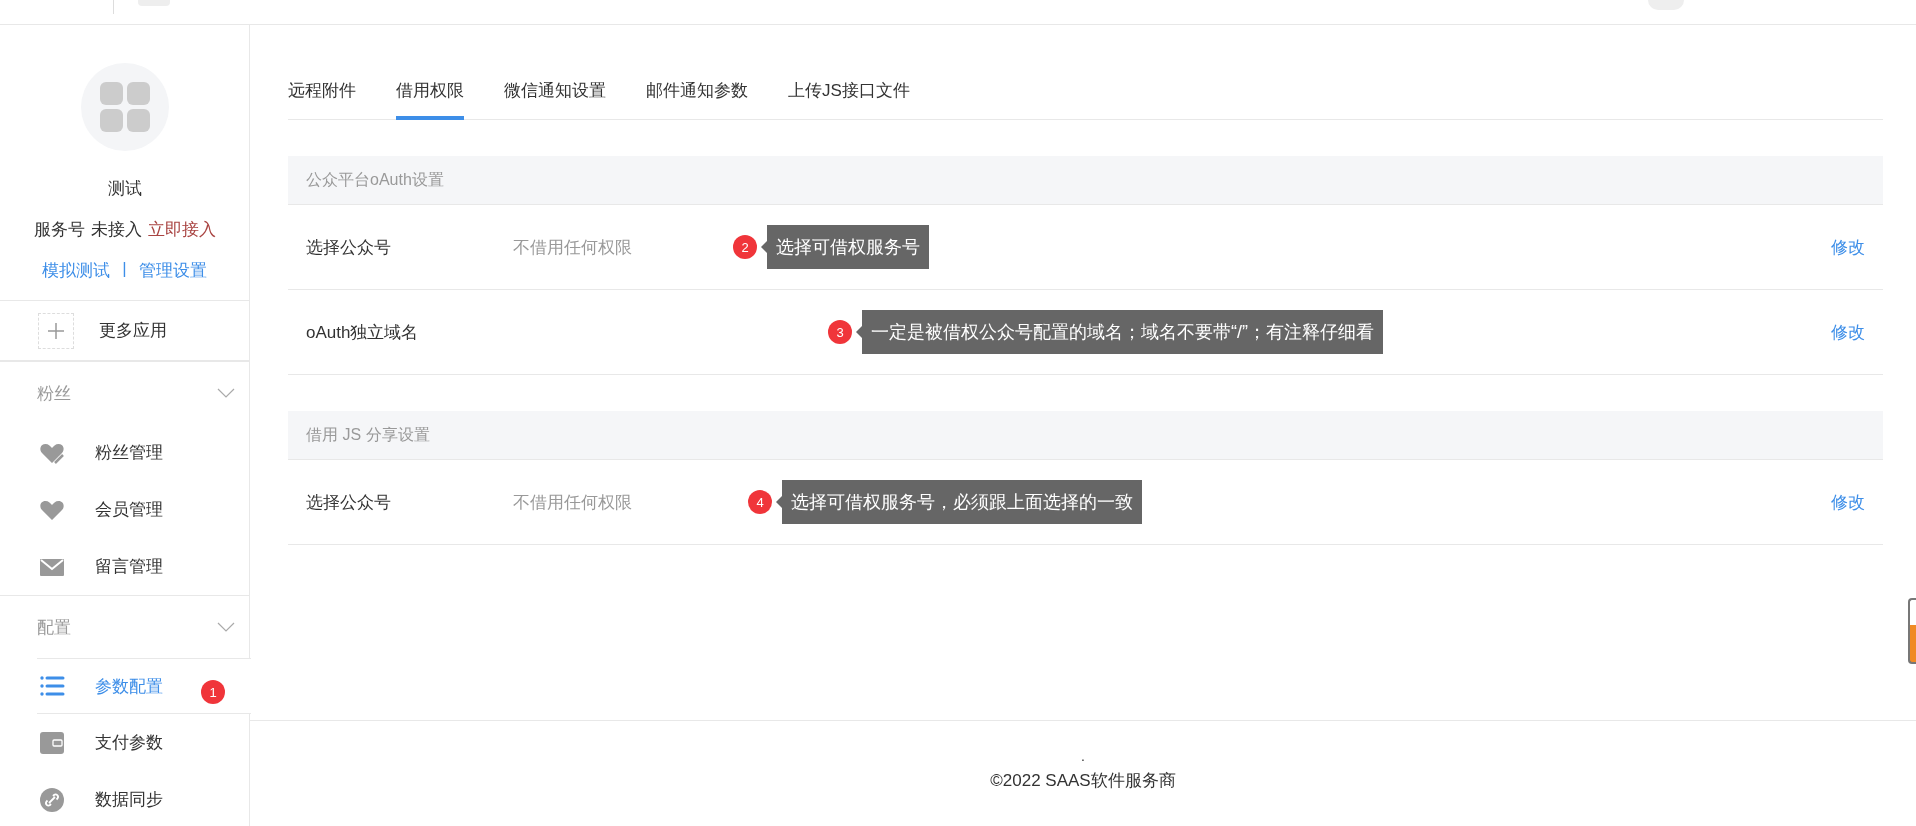  I want to click on setting-label: oAuth独立域名, so click(363, 332).